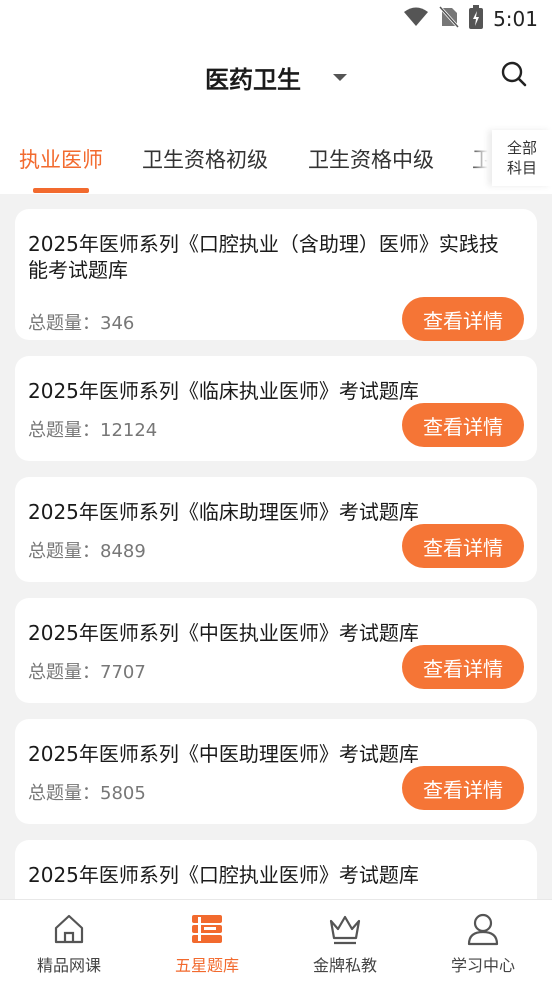 The image size is (552, 983). Describe the element at coordinates (449, 18) in the screenshot. I see `no-sim-icon` at that location.